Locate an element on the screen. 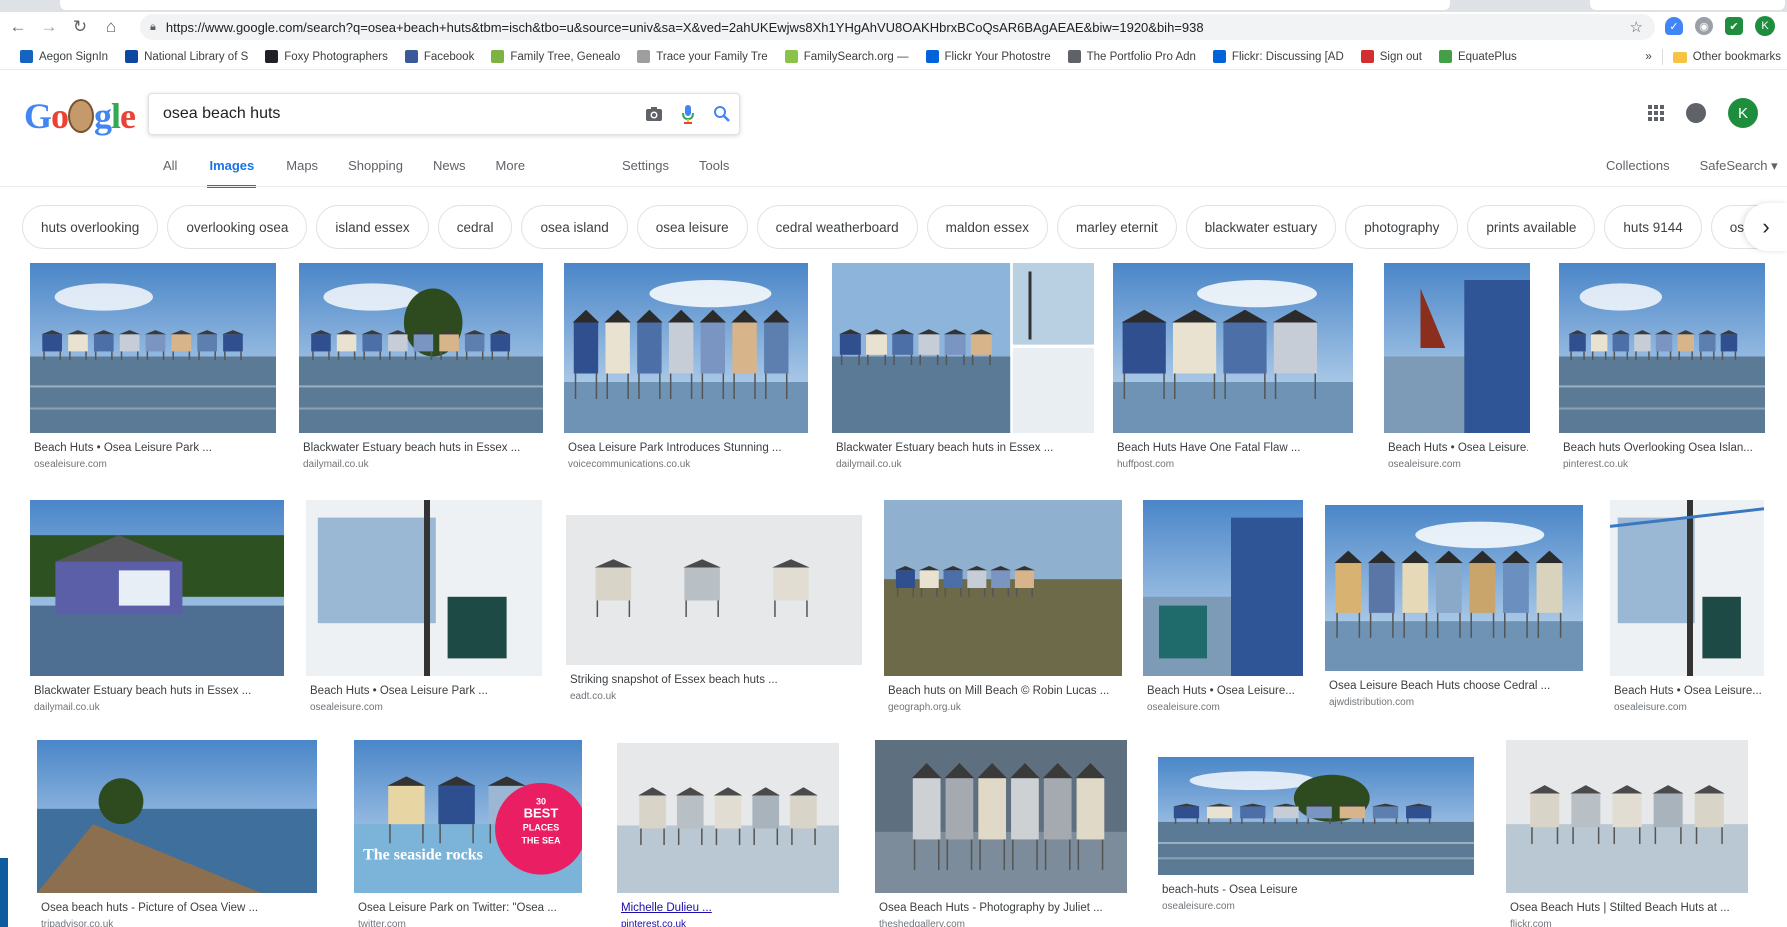  image-result: Michelle Dulieu ... pinterest.co.uk is located at coordinates (728, 835).